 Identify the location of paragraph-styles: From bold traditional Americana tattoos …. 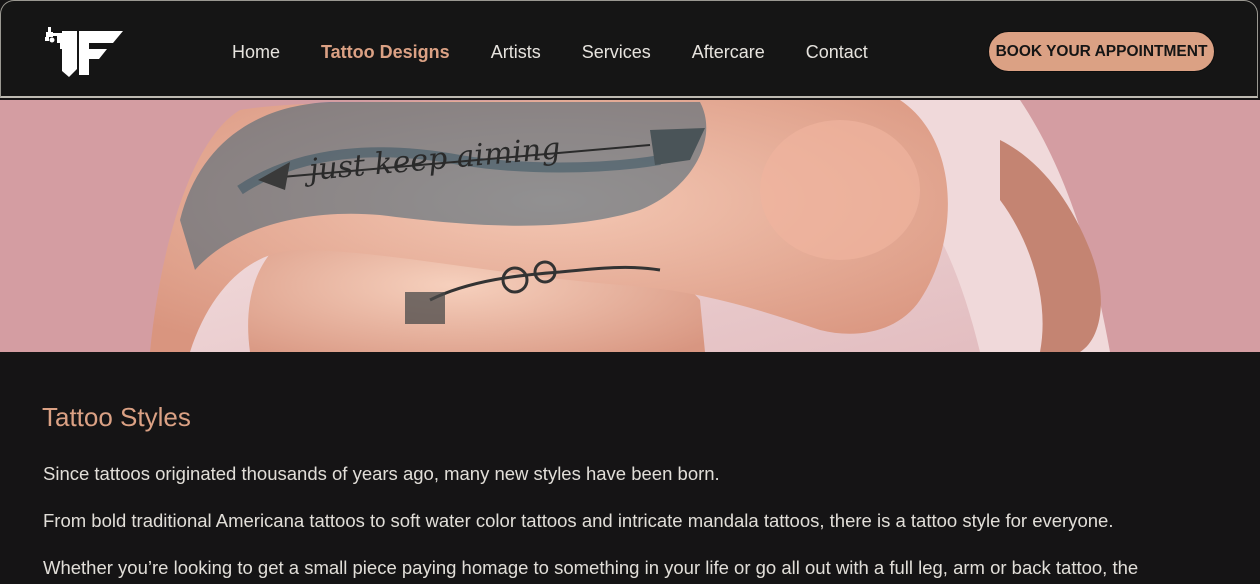
(578, 520).